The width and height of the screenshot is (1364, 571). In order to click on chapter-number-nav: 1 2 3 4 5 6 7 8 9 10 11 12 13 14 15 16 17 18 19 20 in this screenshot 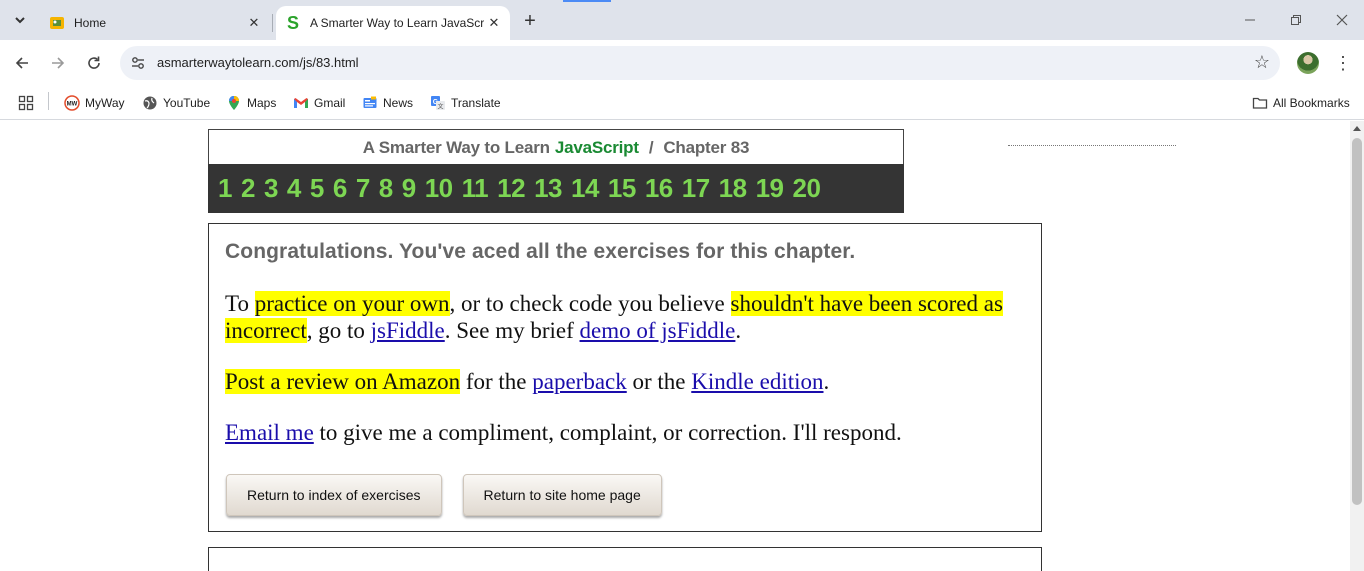, I will do `click(556, 188)`.